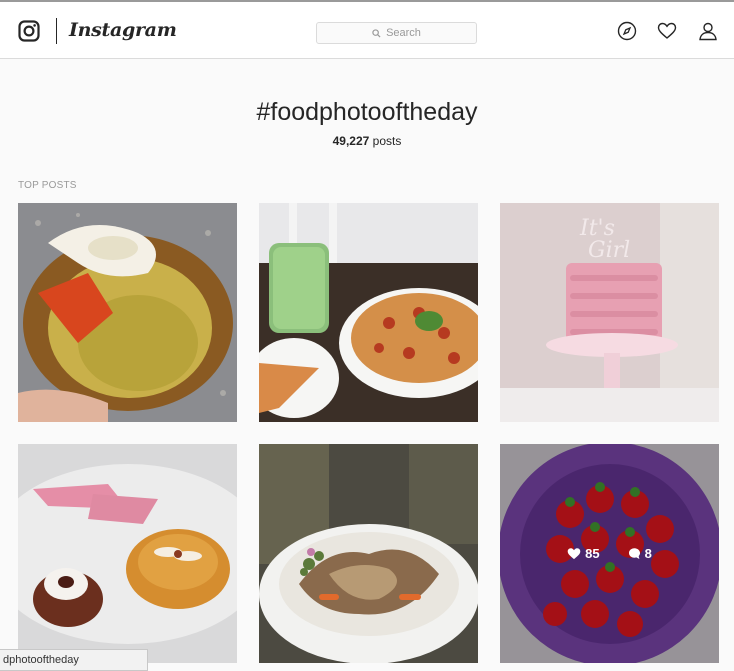 The height and width of the screenshot is (671, 734). I want to click on post-count: 49,227 posts, so click(367, 141).